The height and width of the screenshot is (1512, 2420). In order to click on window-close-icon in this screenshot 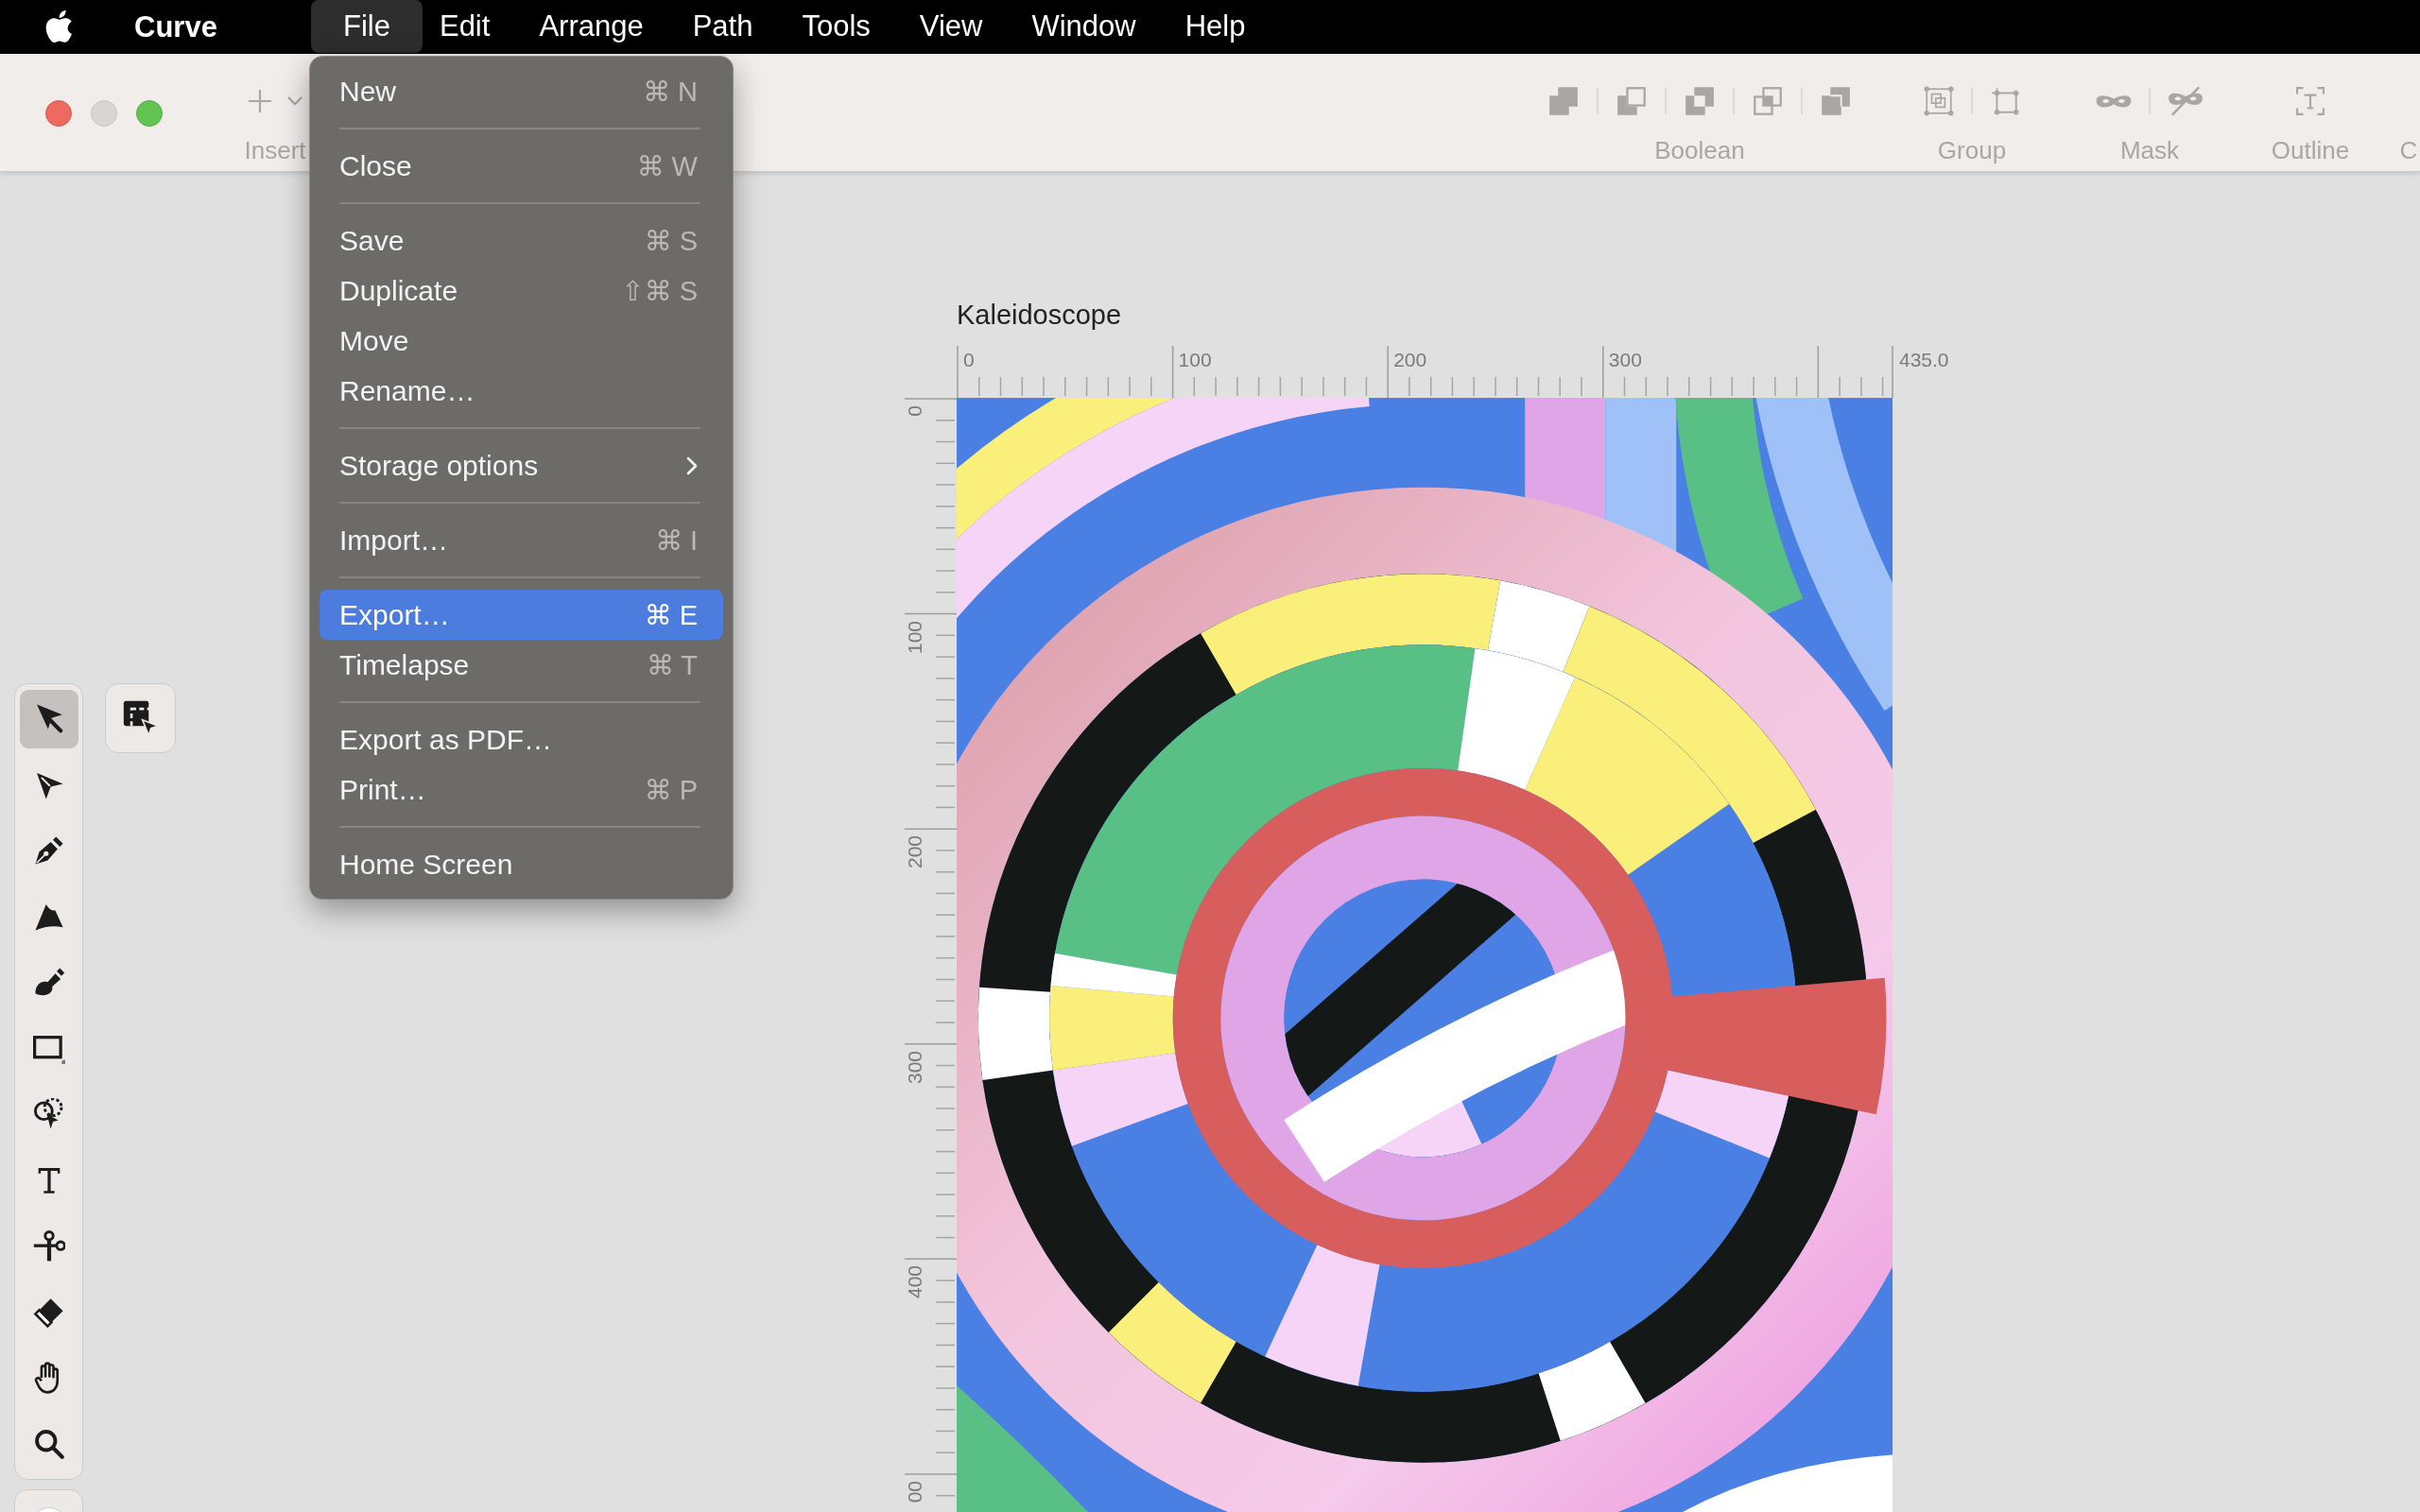, I will do `click(58, 113)`.